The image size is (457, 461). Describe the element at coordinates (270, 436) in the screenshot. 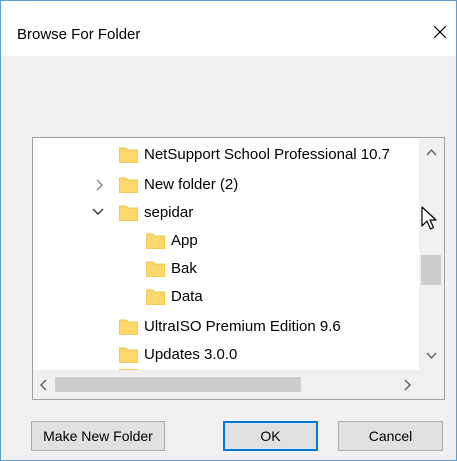

I see `ok-button: OK` at that location.